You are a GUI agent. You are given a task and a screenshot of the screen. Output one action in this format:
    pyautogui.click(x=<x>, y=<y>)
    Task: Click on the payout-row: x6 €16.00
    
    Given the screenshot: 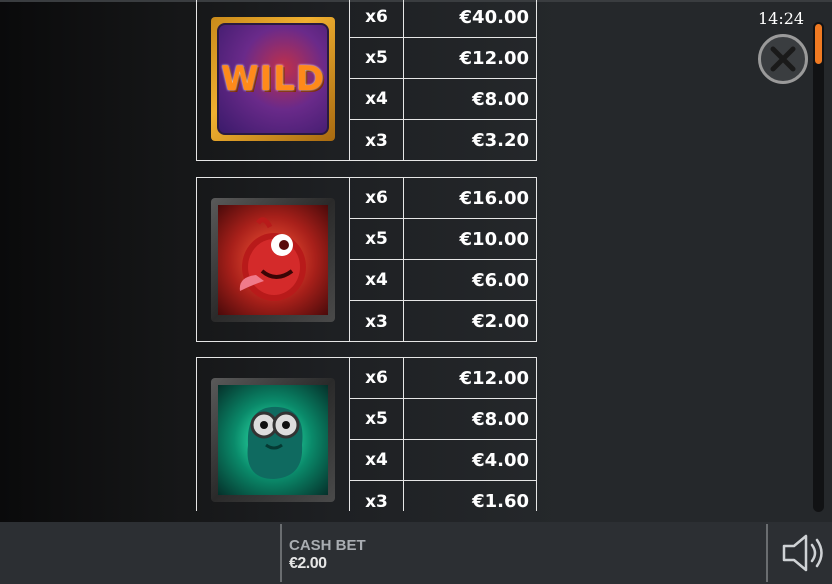 What is the action you would take?
    pyautogui.click(x=443, y=198)
    